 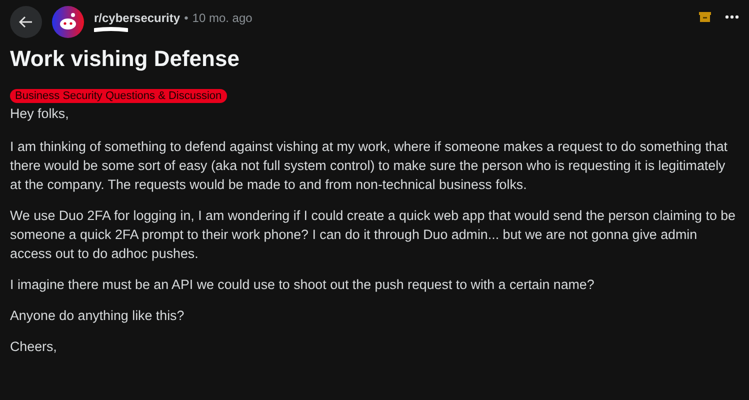 I want to click on post-age: 10 mo. ago, so click(x=222, y=18).